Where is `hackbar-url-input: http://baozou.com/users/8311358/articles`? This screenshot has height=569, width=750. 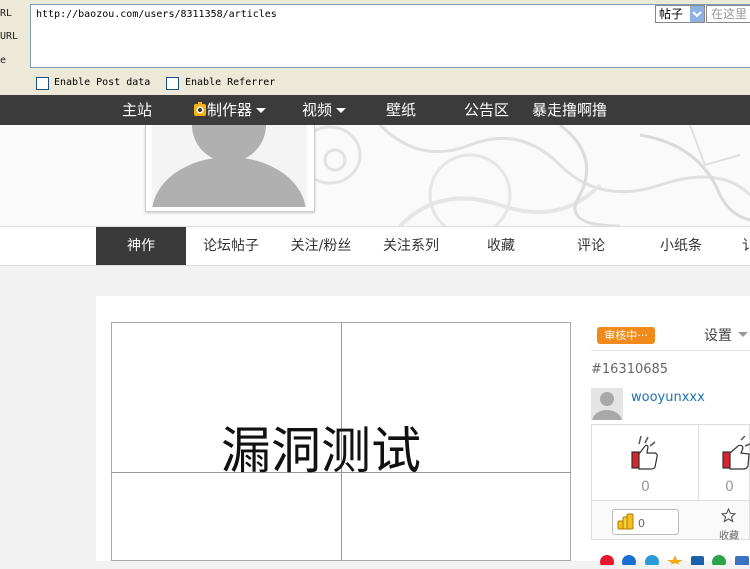 hackbar-url-input: http://baozou.com/users/8311358/articles is located at coordinates (390, 36).